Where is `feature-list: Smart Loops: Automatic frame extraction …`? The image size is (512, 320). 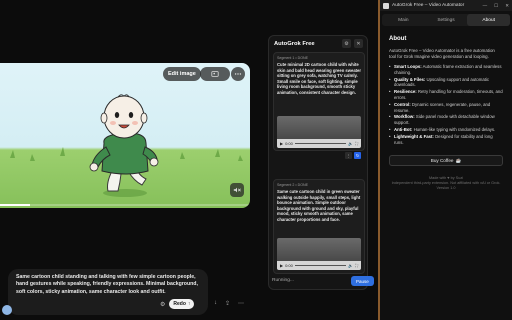 feature-list: Smart Loops: Automatic frame extraction … is located at coordinates (446, 104).